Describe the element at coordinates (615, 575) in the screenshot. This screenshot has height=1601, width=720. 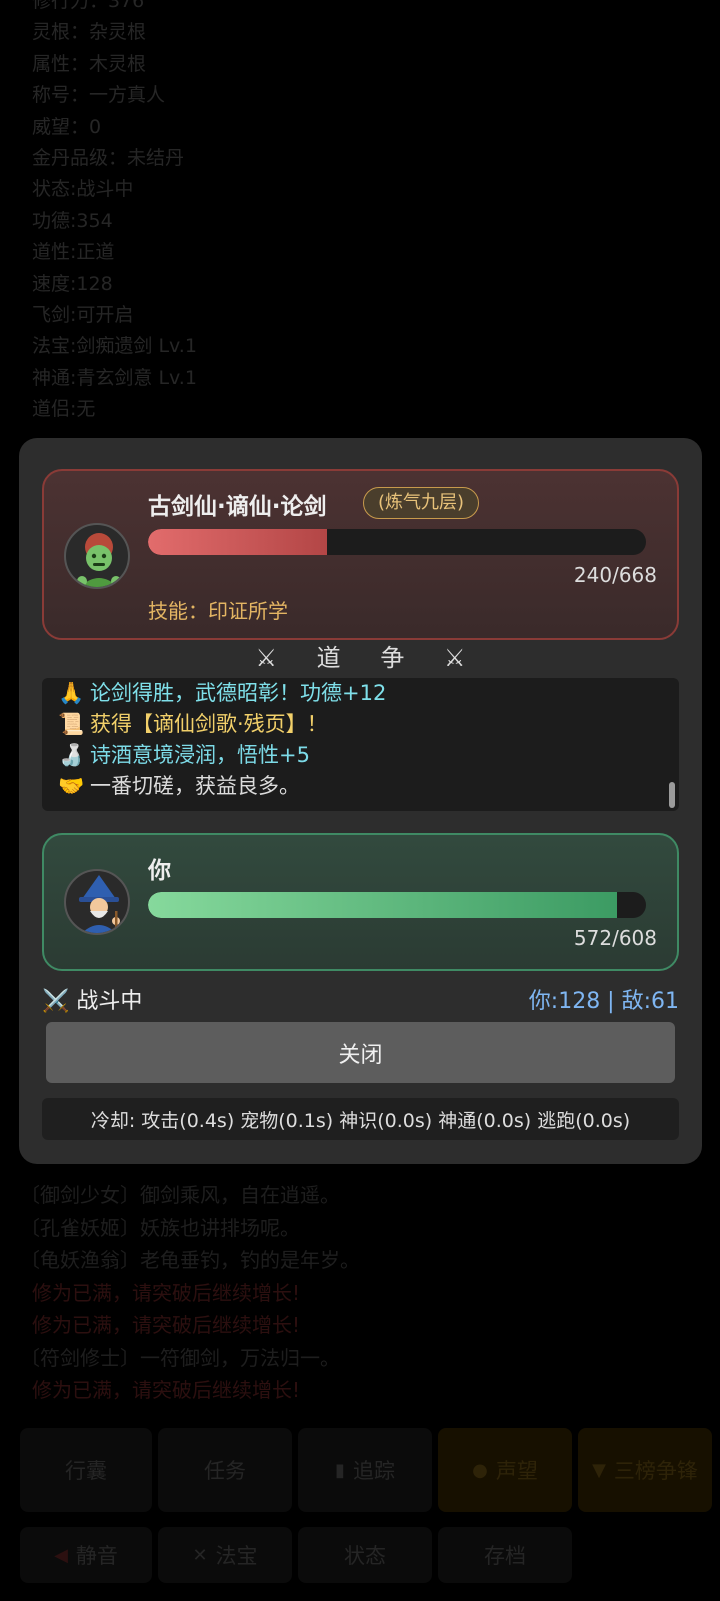
I see `enemy-hp-text: 240/668` at that location.